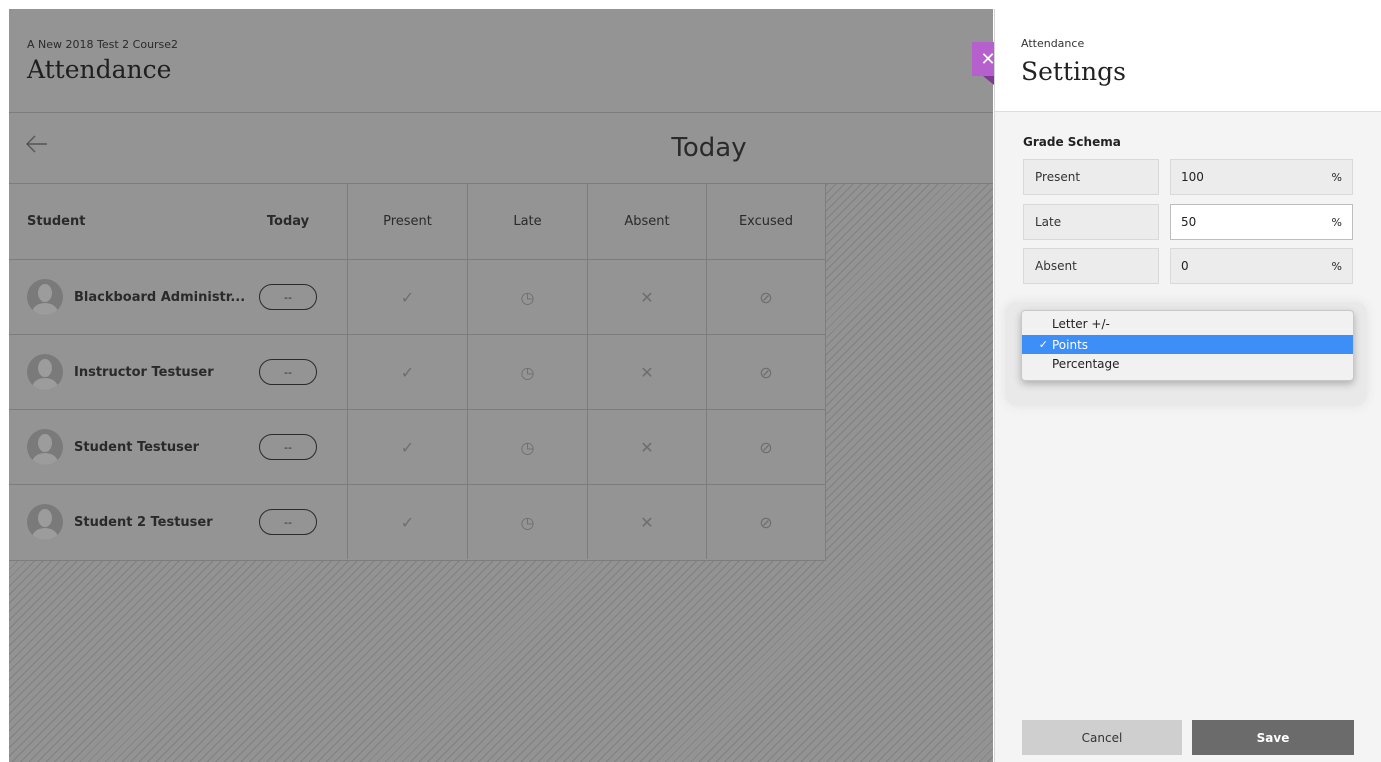 The width and height of the screenshot is (1381, 762). What do you see at coordinates (103, 44) in the screenshot?
I see `course-name: A New 2018 Test 2 Course2` at bounding box center [103, 44].